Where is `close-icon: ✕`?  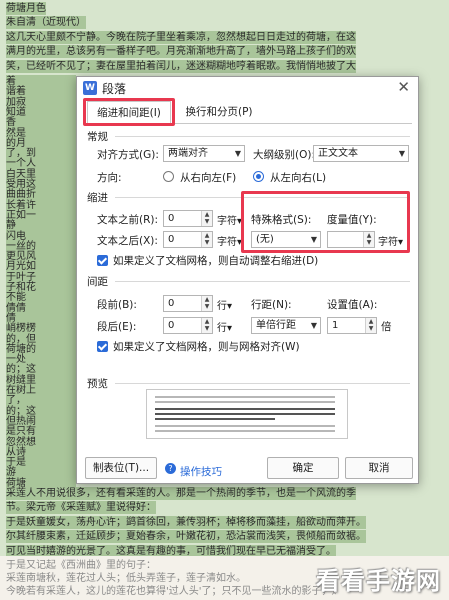 close-icon: ✕ is located at coordinates (403, 87).